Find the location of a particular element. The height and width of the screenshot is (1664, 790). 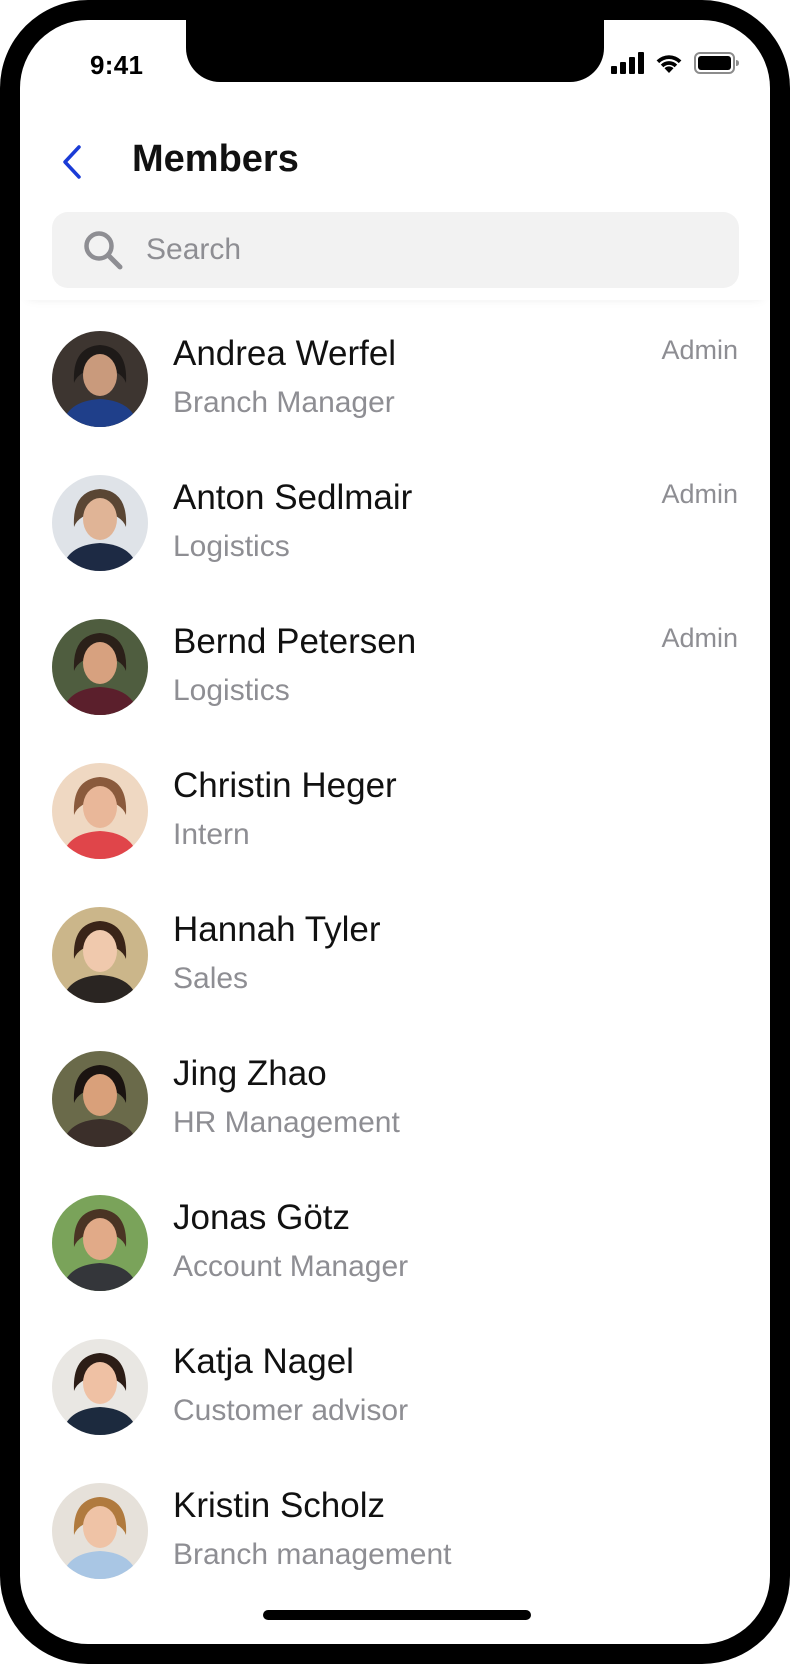

member-role: Branch Manager is located at coordinates (284, 402).